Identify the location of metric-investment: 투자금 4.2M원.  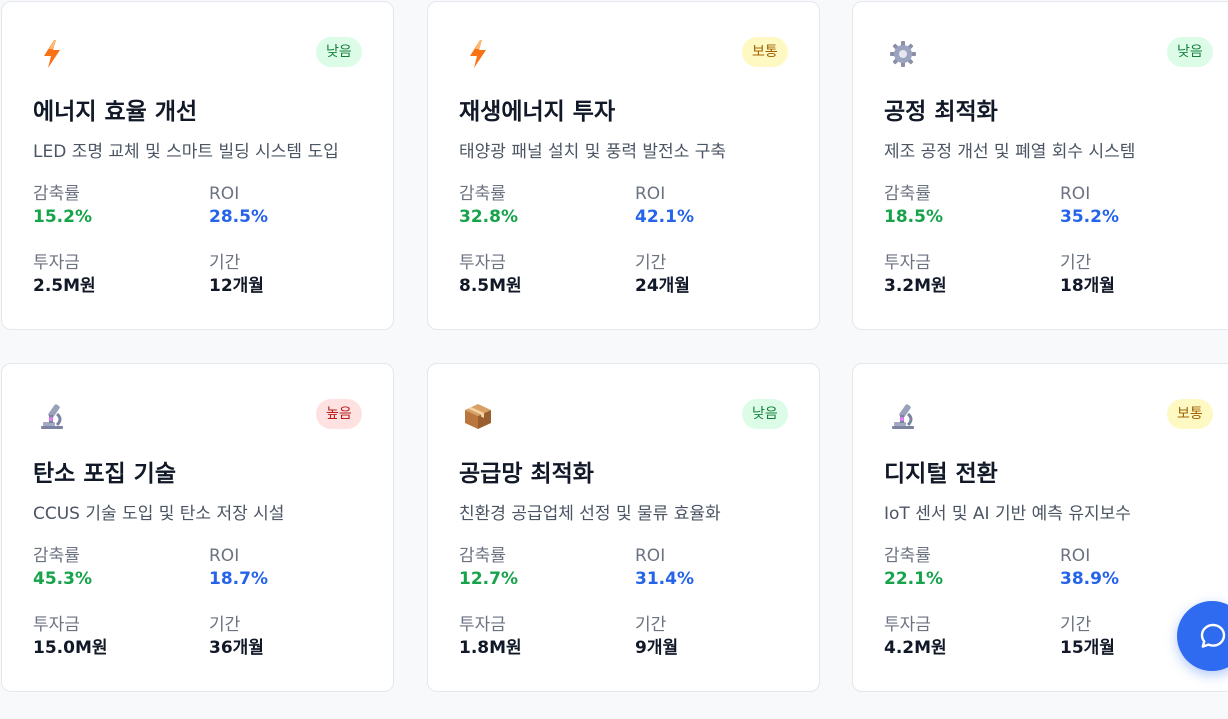
(915, 637).